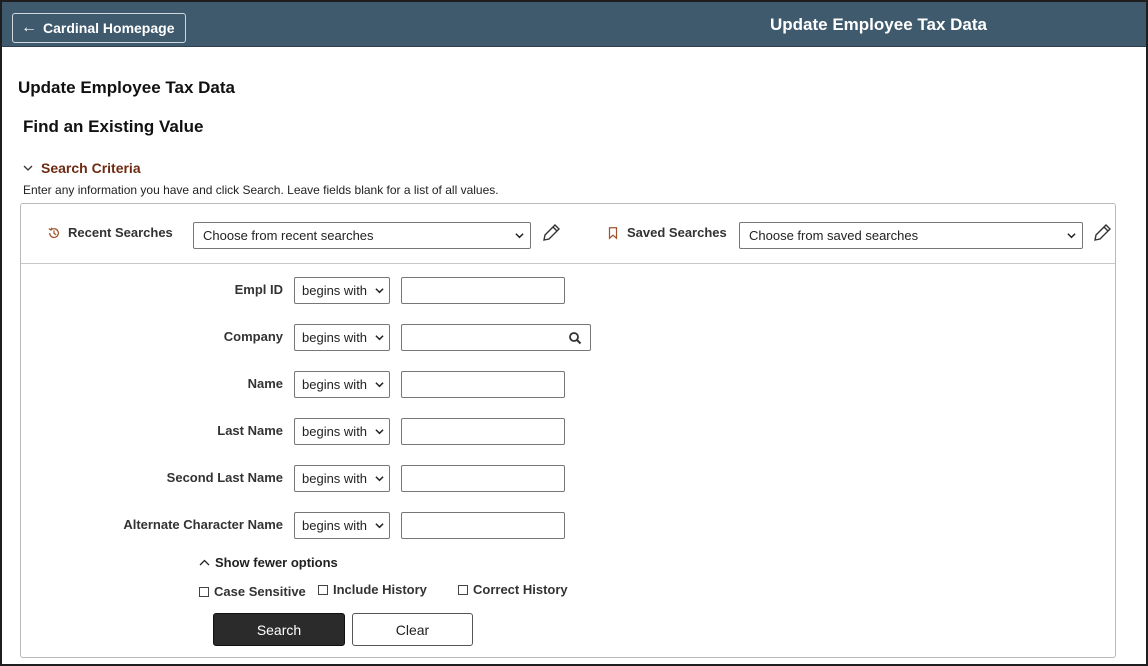 This screenshot has width=1148, height=666. I want to click on recent-searches-dropdown: Choose from recent searches, so click(362, 235).